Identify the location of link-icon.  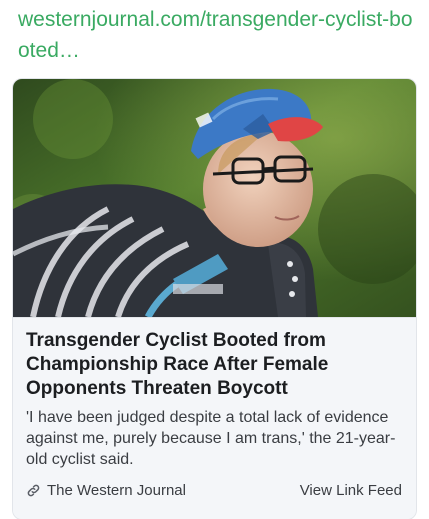
(33, 490).